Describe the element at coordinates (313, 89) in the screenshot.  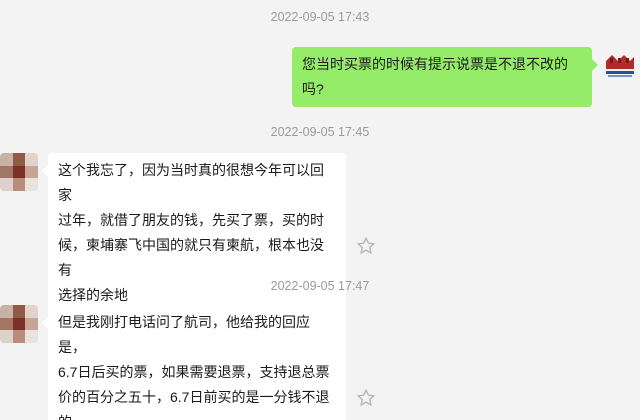
I see `message-text-line: 吗?` at that location.